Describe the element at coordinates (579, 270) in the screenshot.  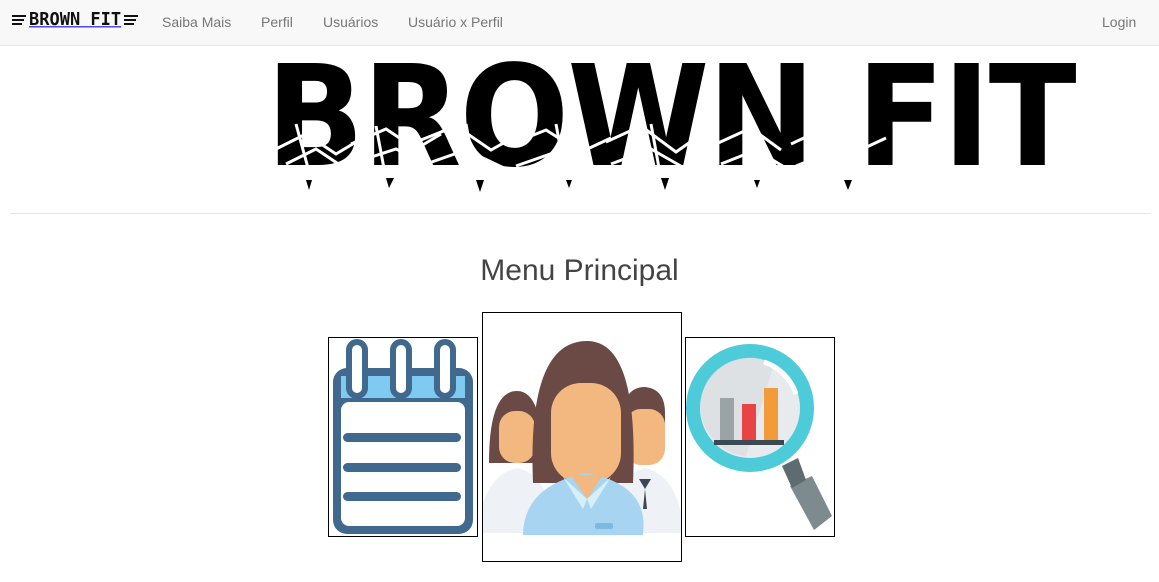
I see `page-title: Menu Principal` at that location.